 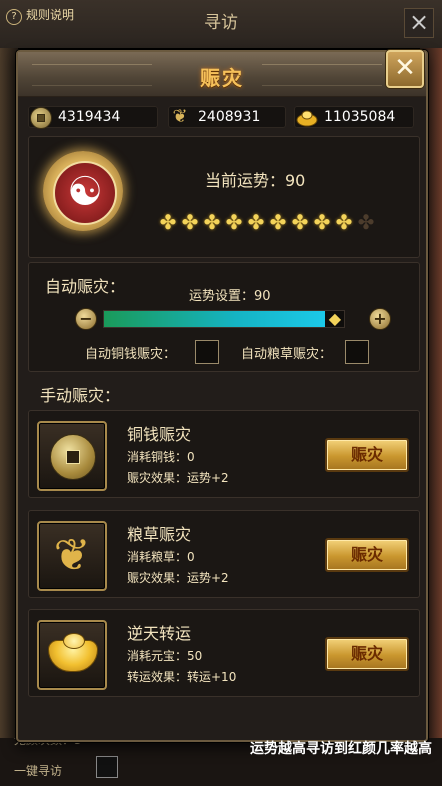 I want to click on taiji-disc: ☯, so click(x=85, y=193).